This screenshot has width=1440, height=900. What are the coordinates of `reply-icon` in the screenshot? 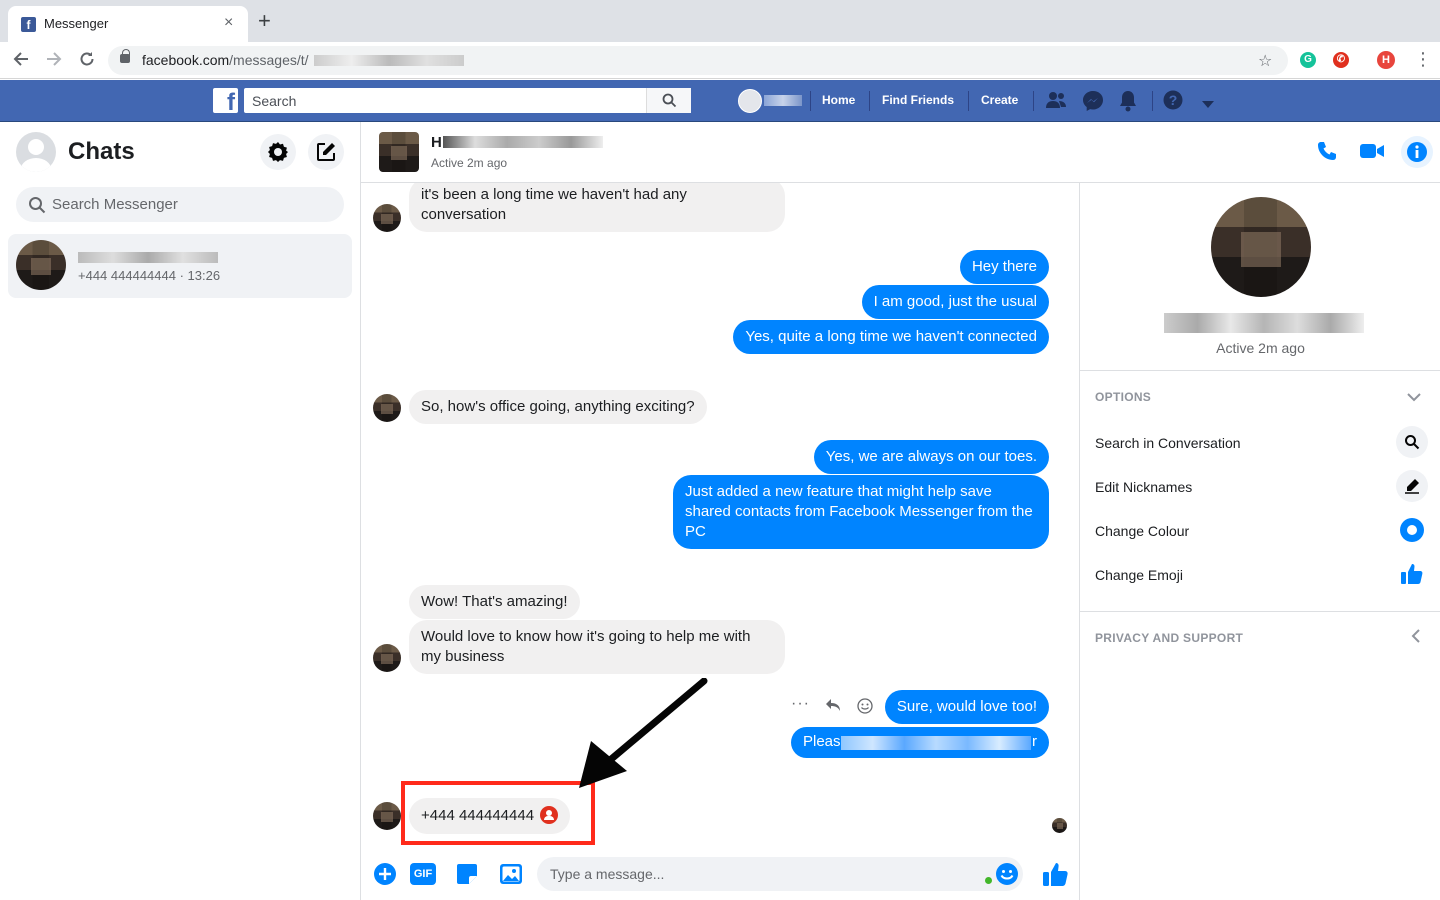 It's located at (833, 707).